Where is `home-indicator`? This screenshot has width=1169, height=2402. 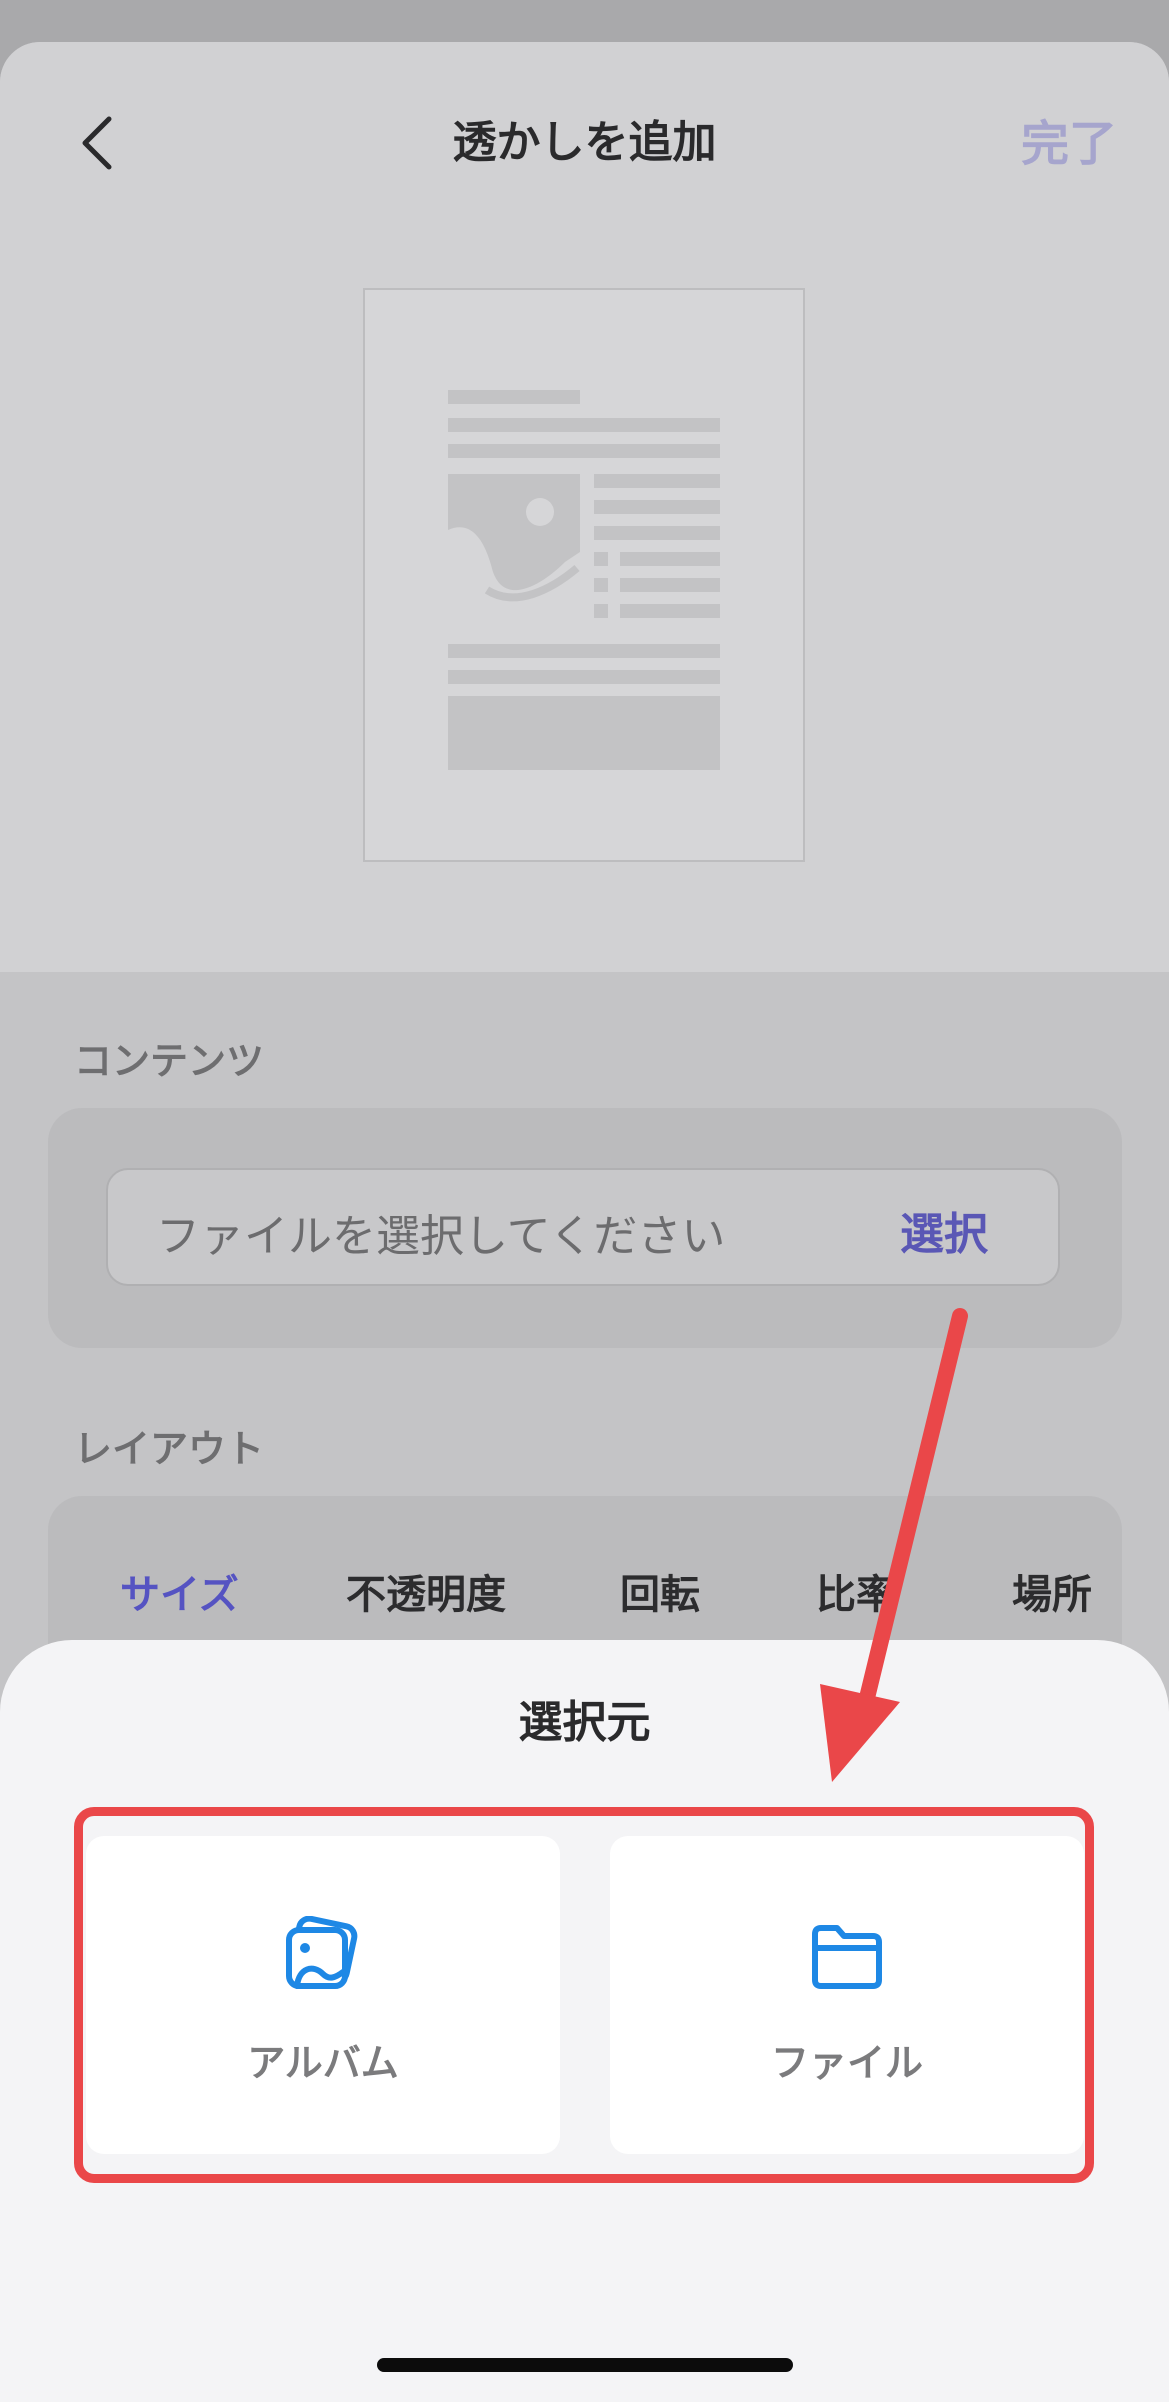
home-indicator is located at coordinates (585, 2365).